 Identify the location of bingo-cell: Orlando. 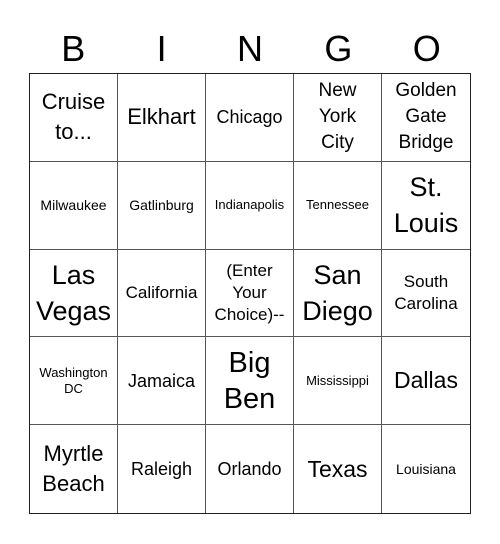
(250, 469).